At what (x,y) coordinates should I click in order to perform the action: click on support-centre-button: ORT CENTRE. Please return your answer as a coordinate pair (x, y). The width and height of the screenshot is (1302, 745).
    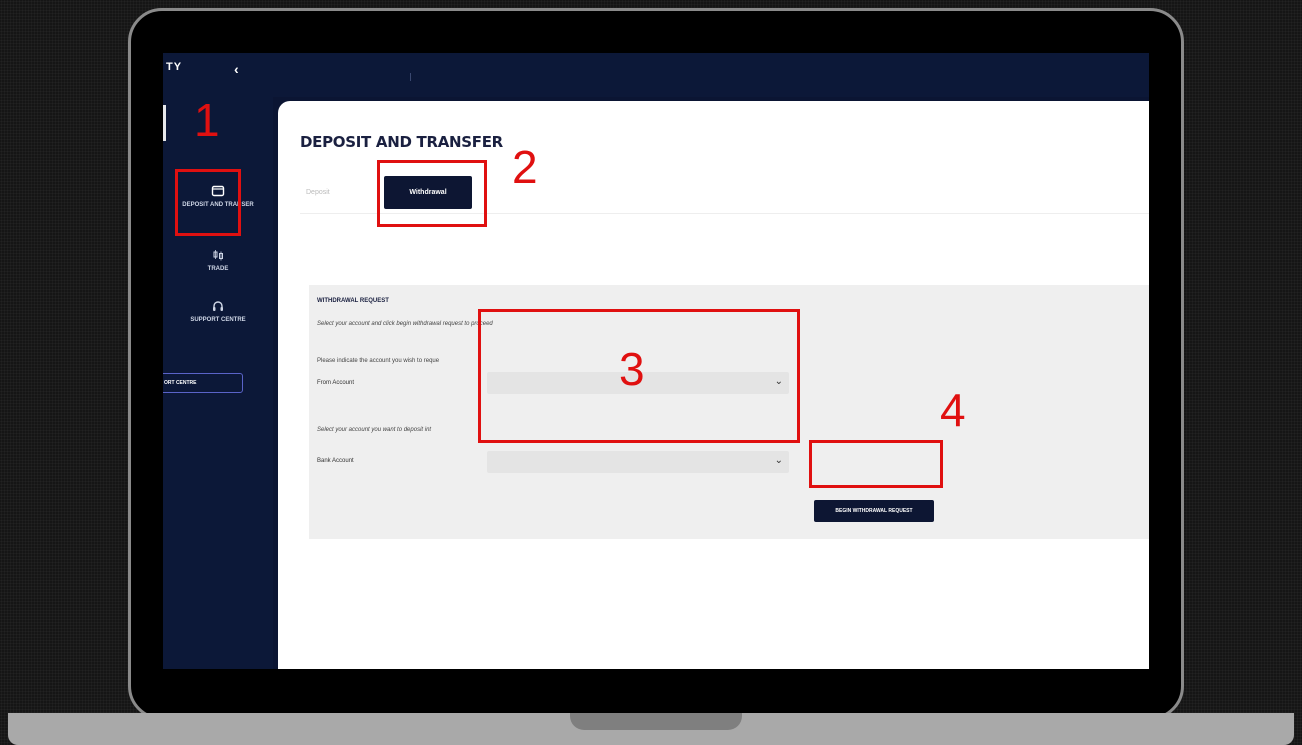
    Looking at the image, I should click on (203, 383).